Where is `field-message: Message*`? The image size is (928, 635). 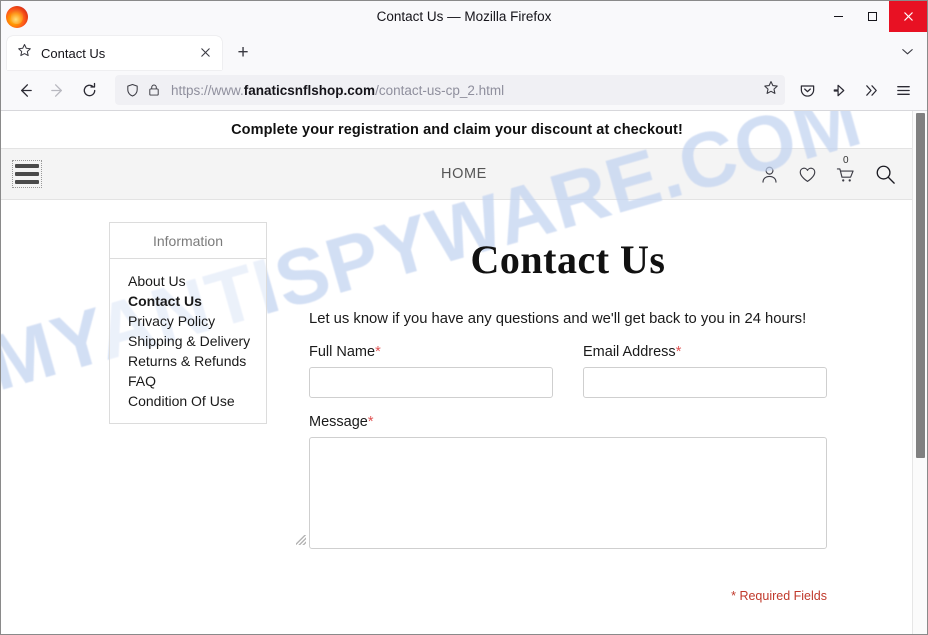
field-message: Message* is located at coordinates (561, 481).